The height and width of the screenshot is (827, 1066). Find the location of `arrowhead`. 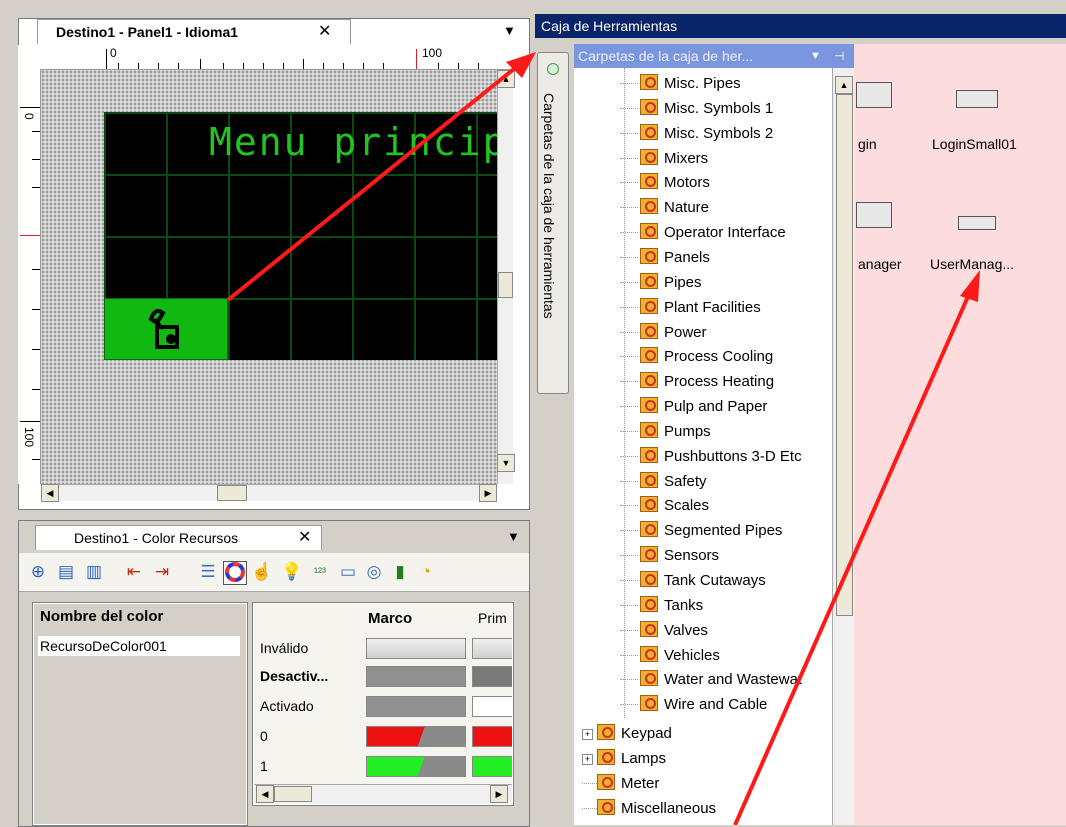

arrowhead is located at coordinates (970, 286).